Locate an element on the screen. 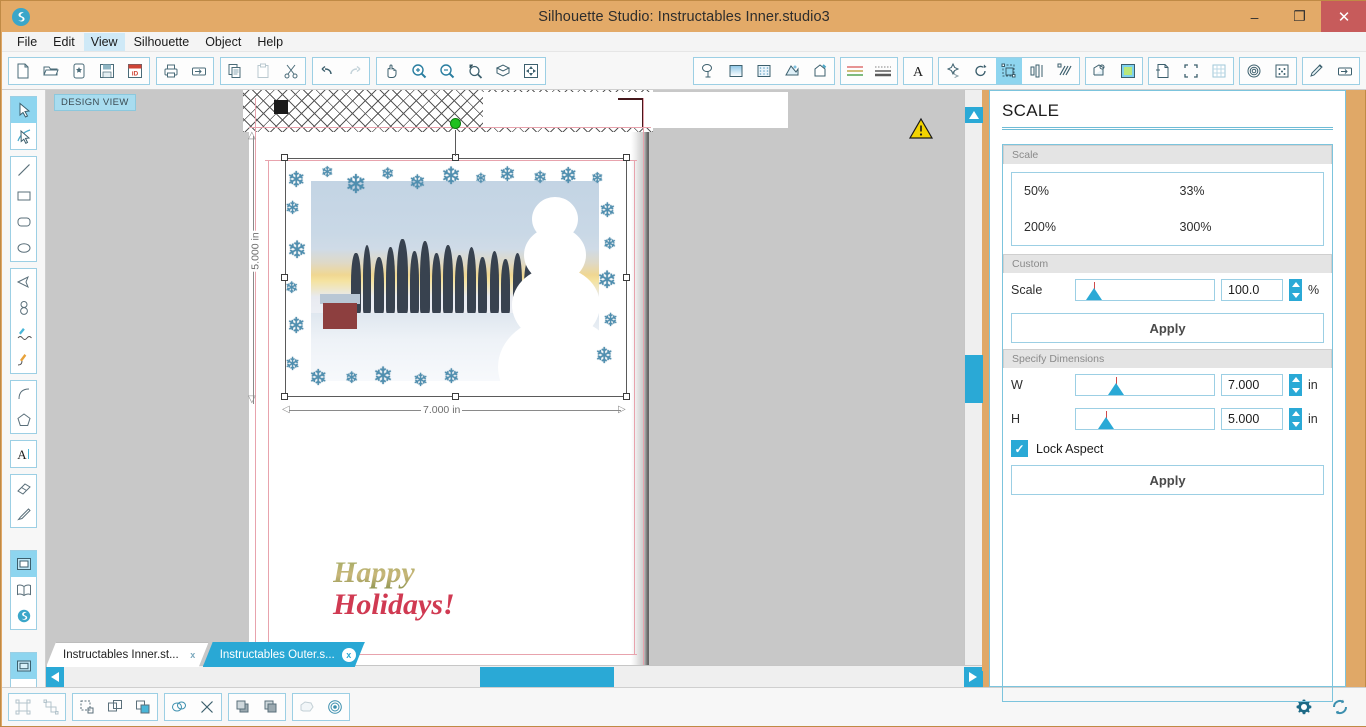 Image resolution: width=1366 pixels, height=727 pixels. line-thickness-icon is located at coordinates (883, 71).